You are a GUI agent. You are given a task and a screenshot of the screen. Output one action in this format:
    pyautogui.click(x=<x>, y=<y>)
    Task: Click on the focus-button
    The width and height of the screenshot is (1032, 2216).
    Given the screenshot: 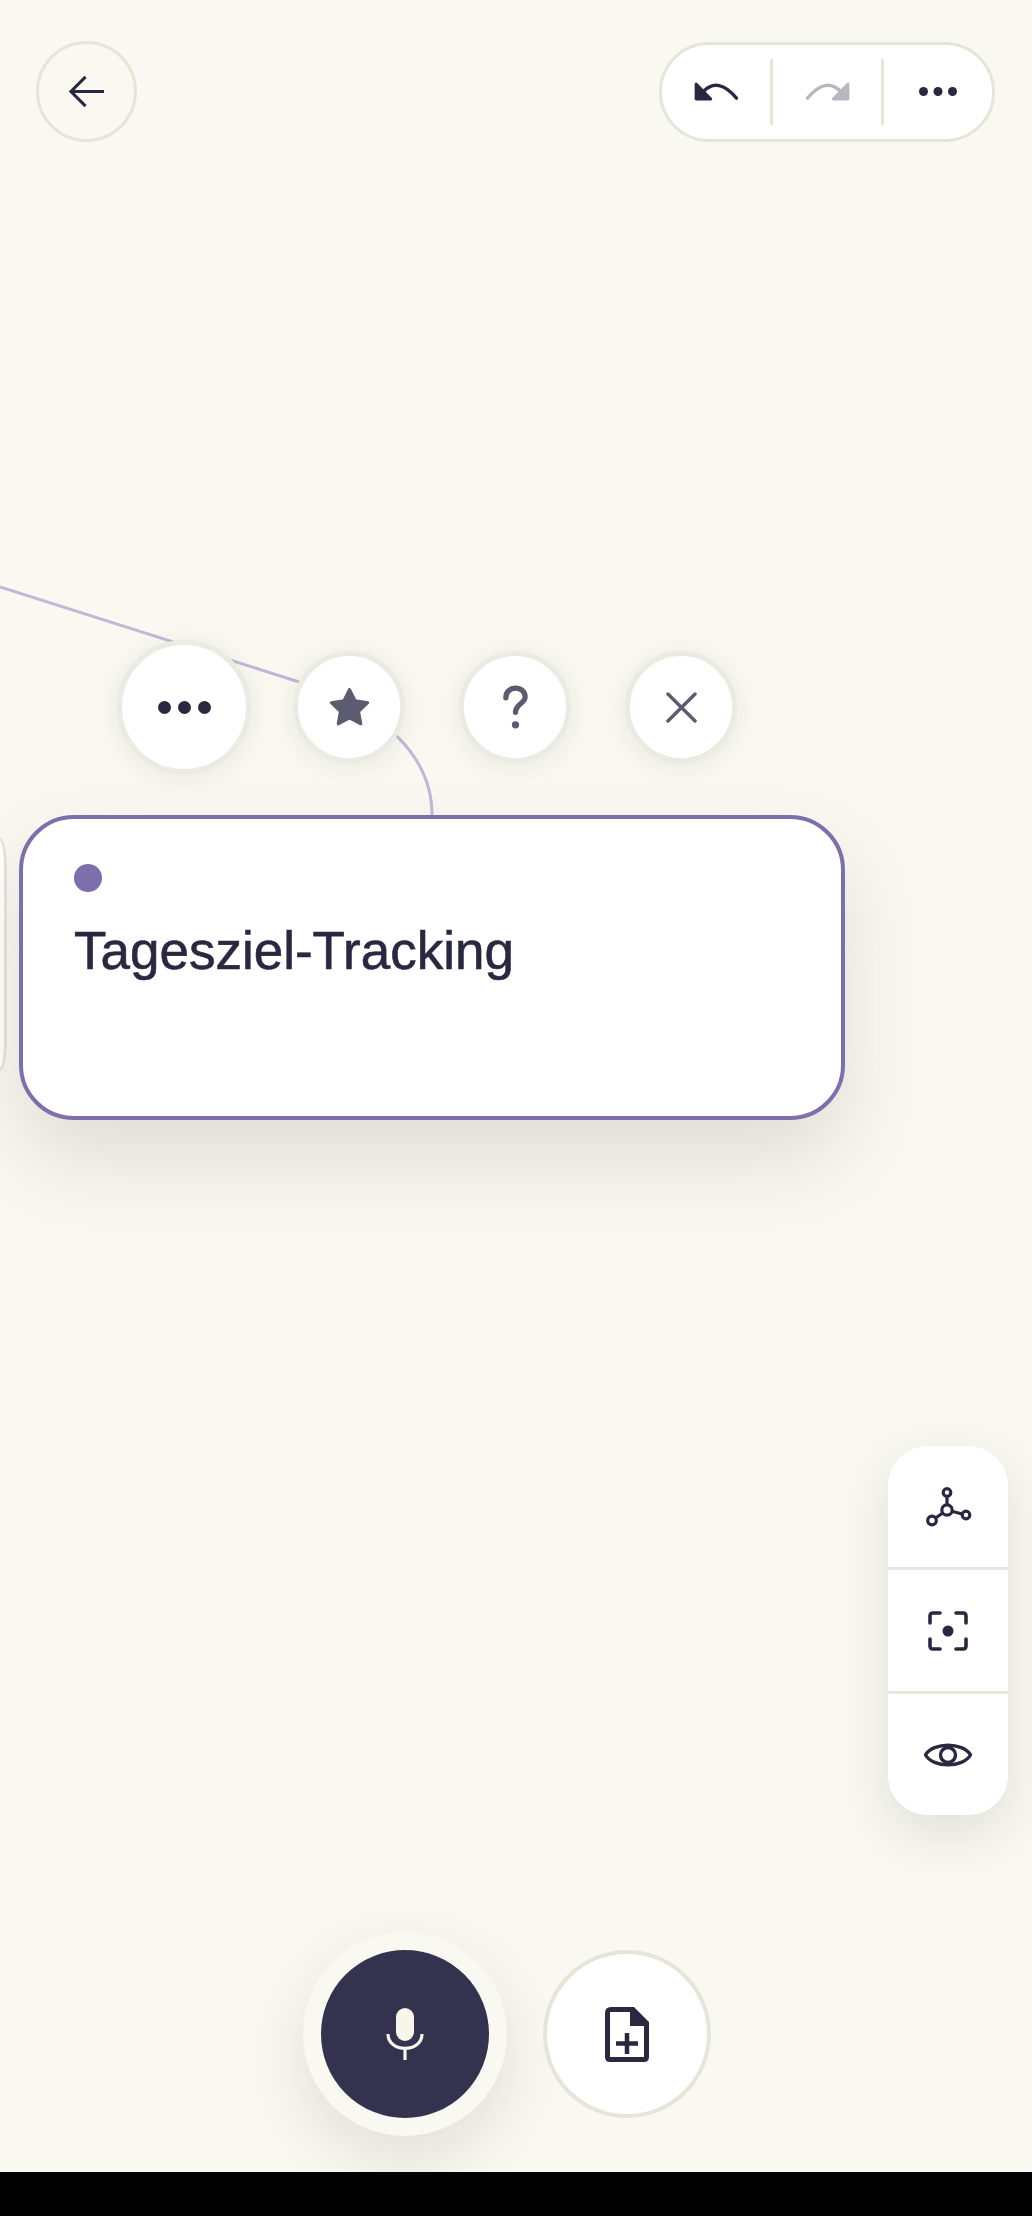 What is the action you would take?
    pyautogui.click(x=948, y=1630)
    